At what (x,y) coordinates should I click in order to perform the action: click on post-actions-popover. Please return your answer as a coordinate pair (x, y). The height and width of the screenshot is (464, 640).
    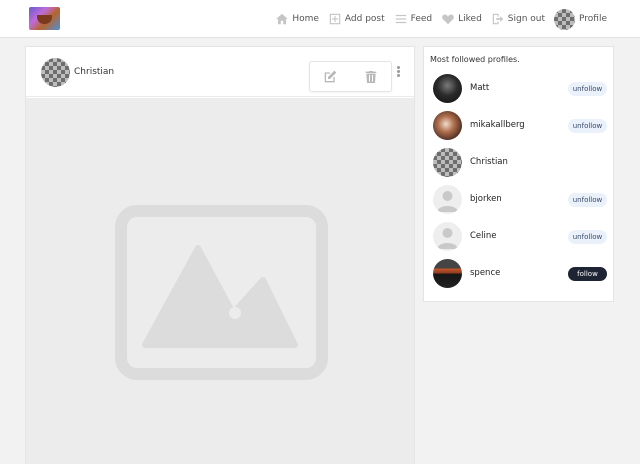
    Looking at the image, I should click on (350, 76).